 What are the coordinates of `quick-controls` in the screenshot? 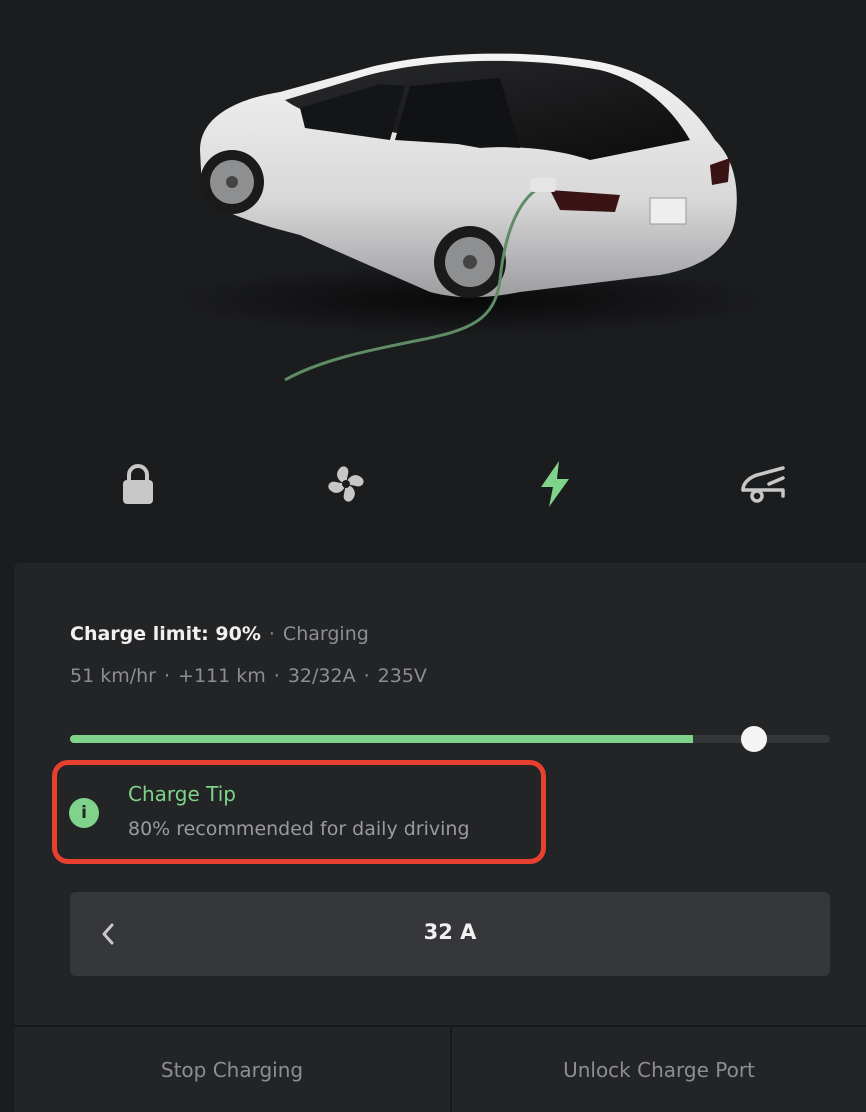 It's located at (433, 484).